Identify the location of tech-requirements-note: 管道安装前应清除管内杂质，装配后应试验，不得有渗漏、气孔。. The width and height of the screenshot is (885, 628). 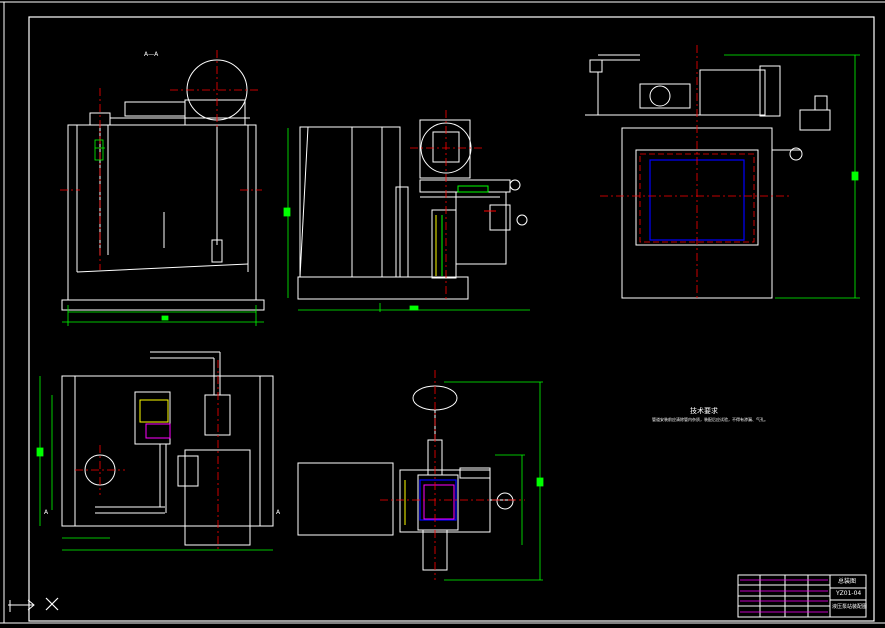
(710, 419).